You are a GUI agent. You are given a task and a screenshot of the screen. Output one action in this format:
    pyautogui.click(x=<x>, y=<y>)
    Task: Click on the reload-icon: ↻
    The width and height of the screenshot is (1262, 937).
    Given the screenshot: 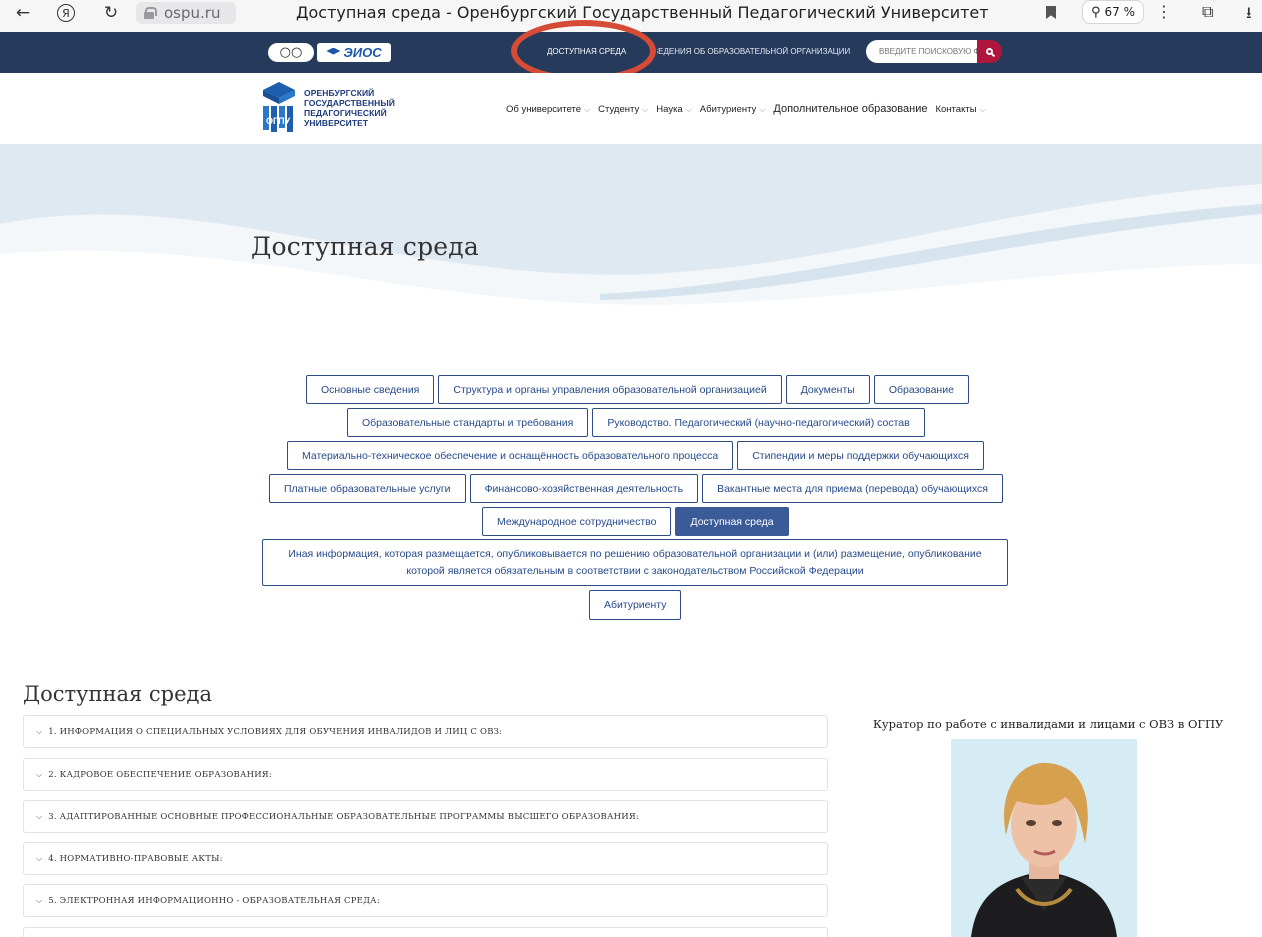 What is the action you would take?
    pyautogui.click(x=111, y=13)
    